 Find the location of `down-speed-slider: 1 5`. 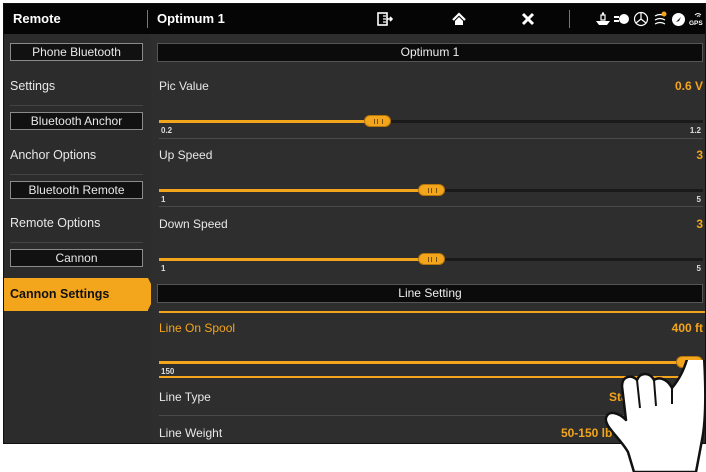

down-speed-slider: 1 5 is located at coordinates (431, 264).